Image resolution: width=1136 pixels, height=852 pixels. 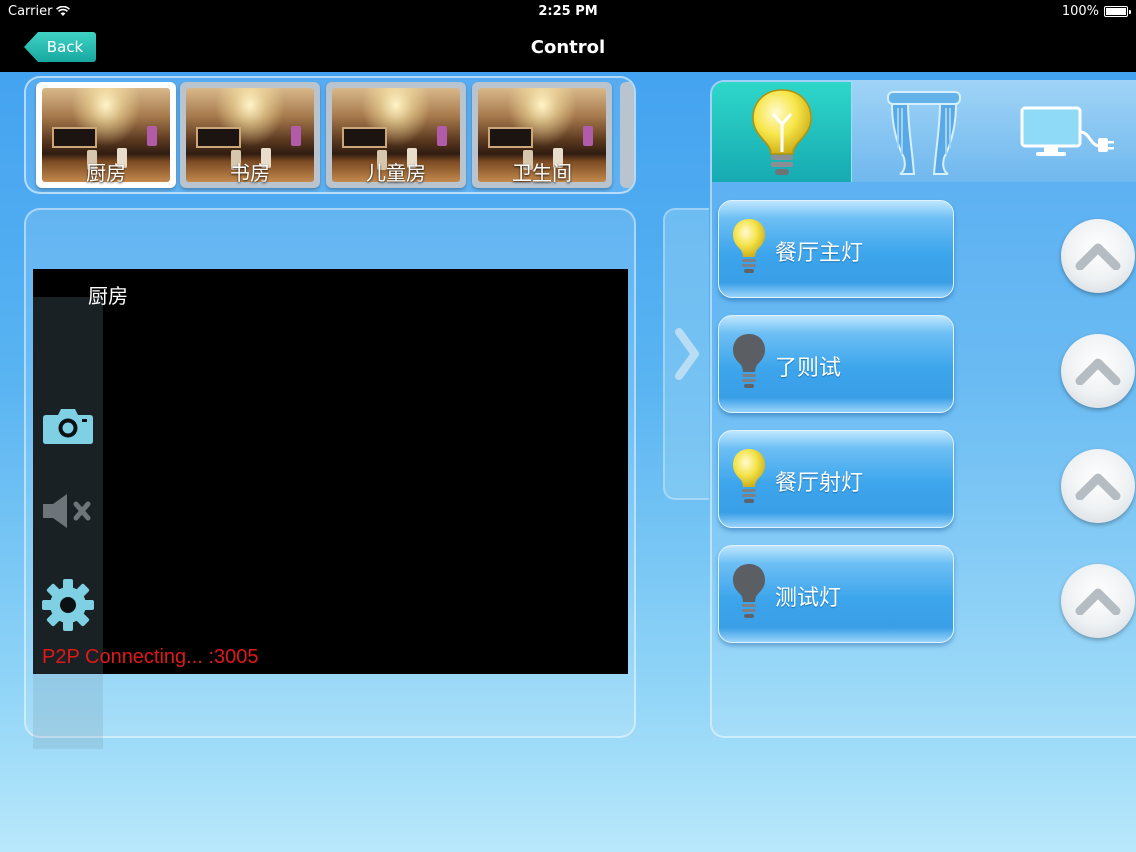 I want to click on battery-status: 100%, so click(x=1096, y=11).